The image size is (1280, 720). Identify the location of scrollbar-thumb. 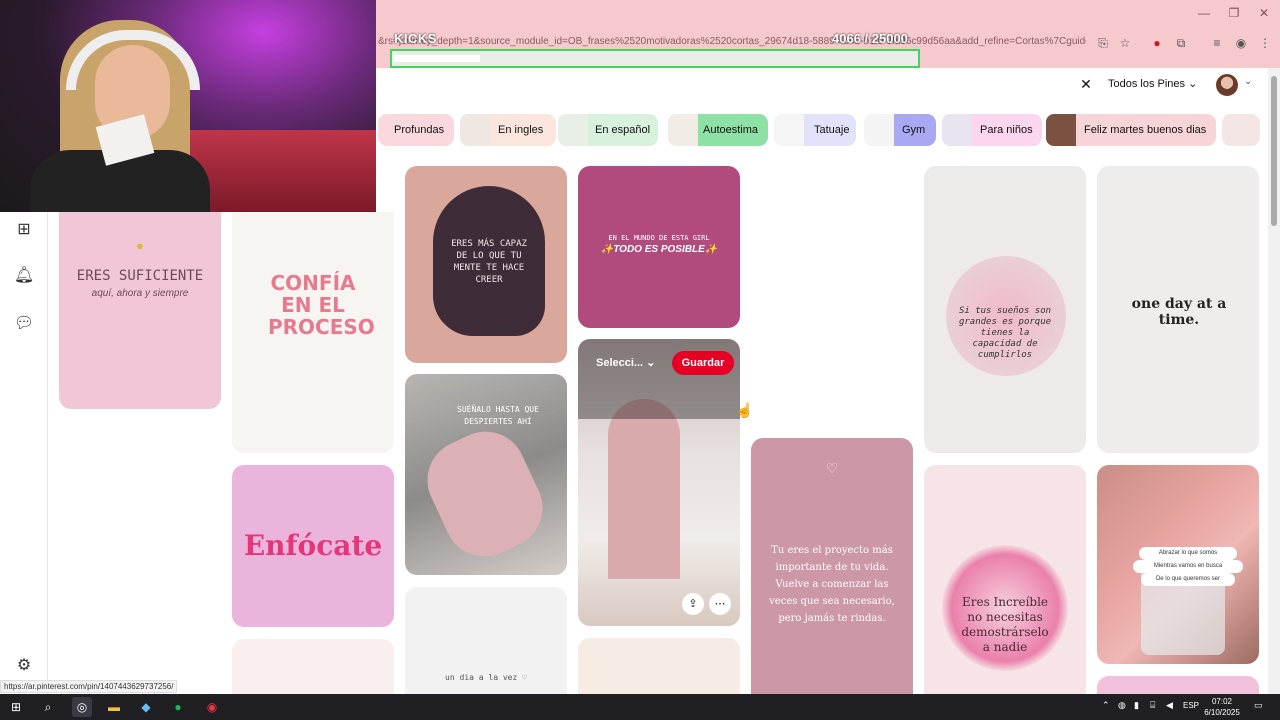
(1274, 151).